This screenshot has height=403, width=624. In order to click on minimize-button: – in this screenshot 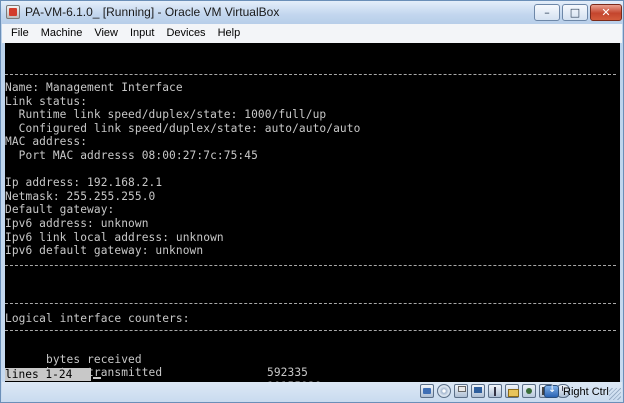, I will do `click(547, 12)`.